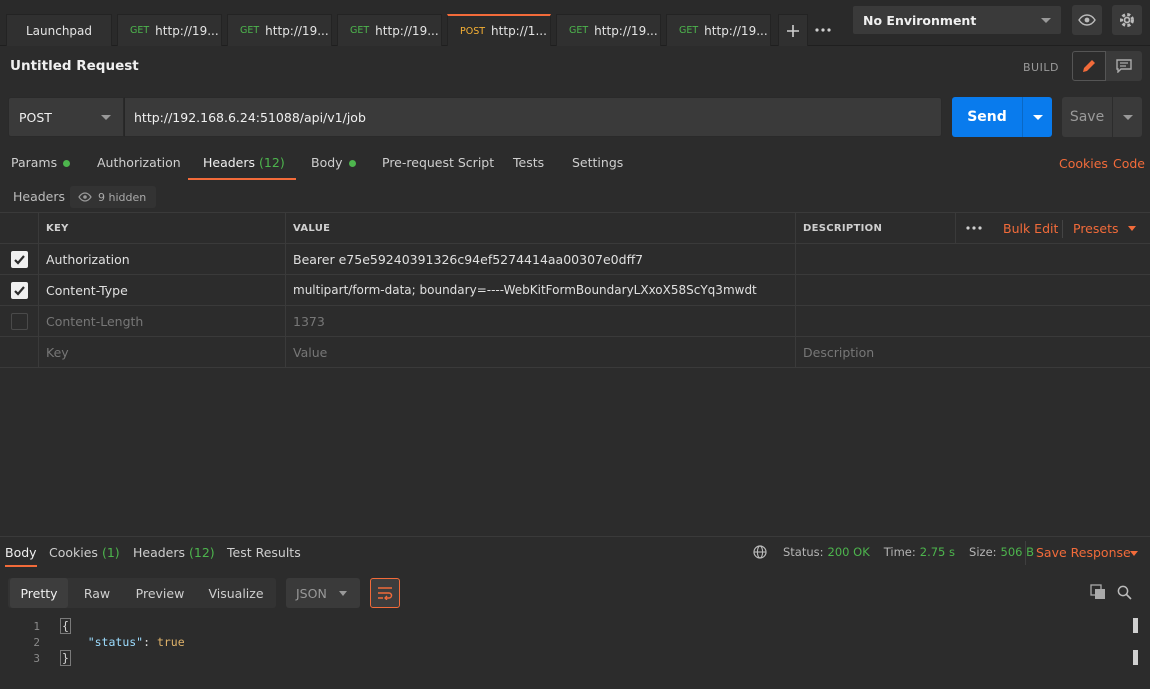 The width and height of the screenshot is (1150, 689). Describe the element at coordinates (84, 552) in the screenshot. I see `response-tab-cookies: Cookies (1)` at that location.